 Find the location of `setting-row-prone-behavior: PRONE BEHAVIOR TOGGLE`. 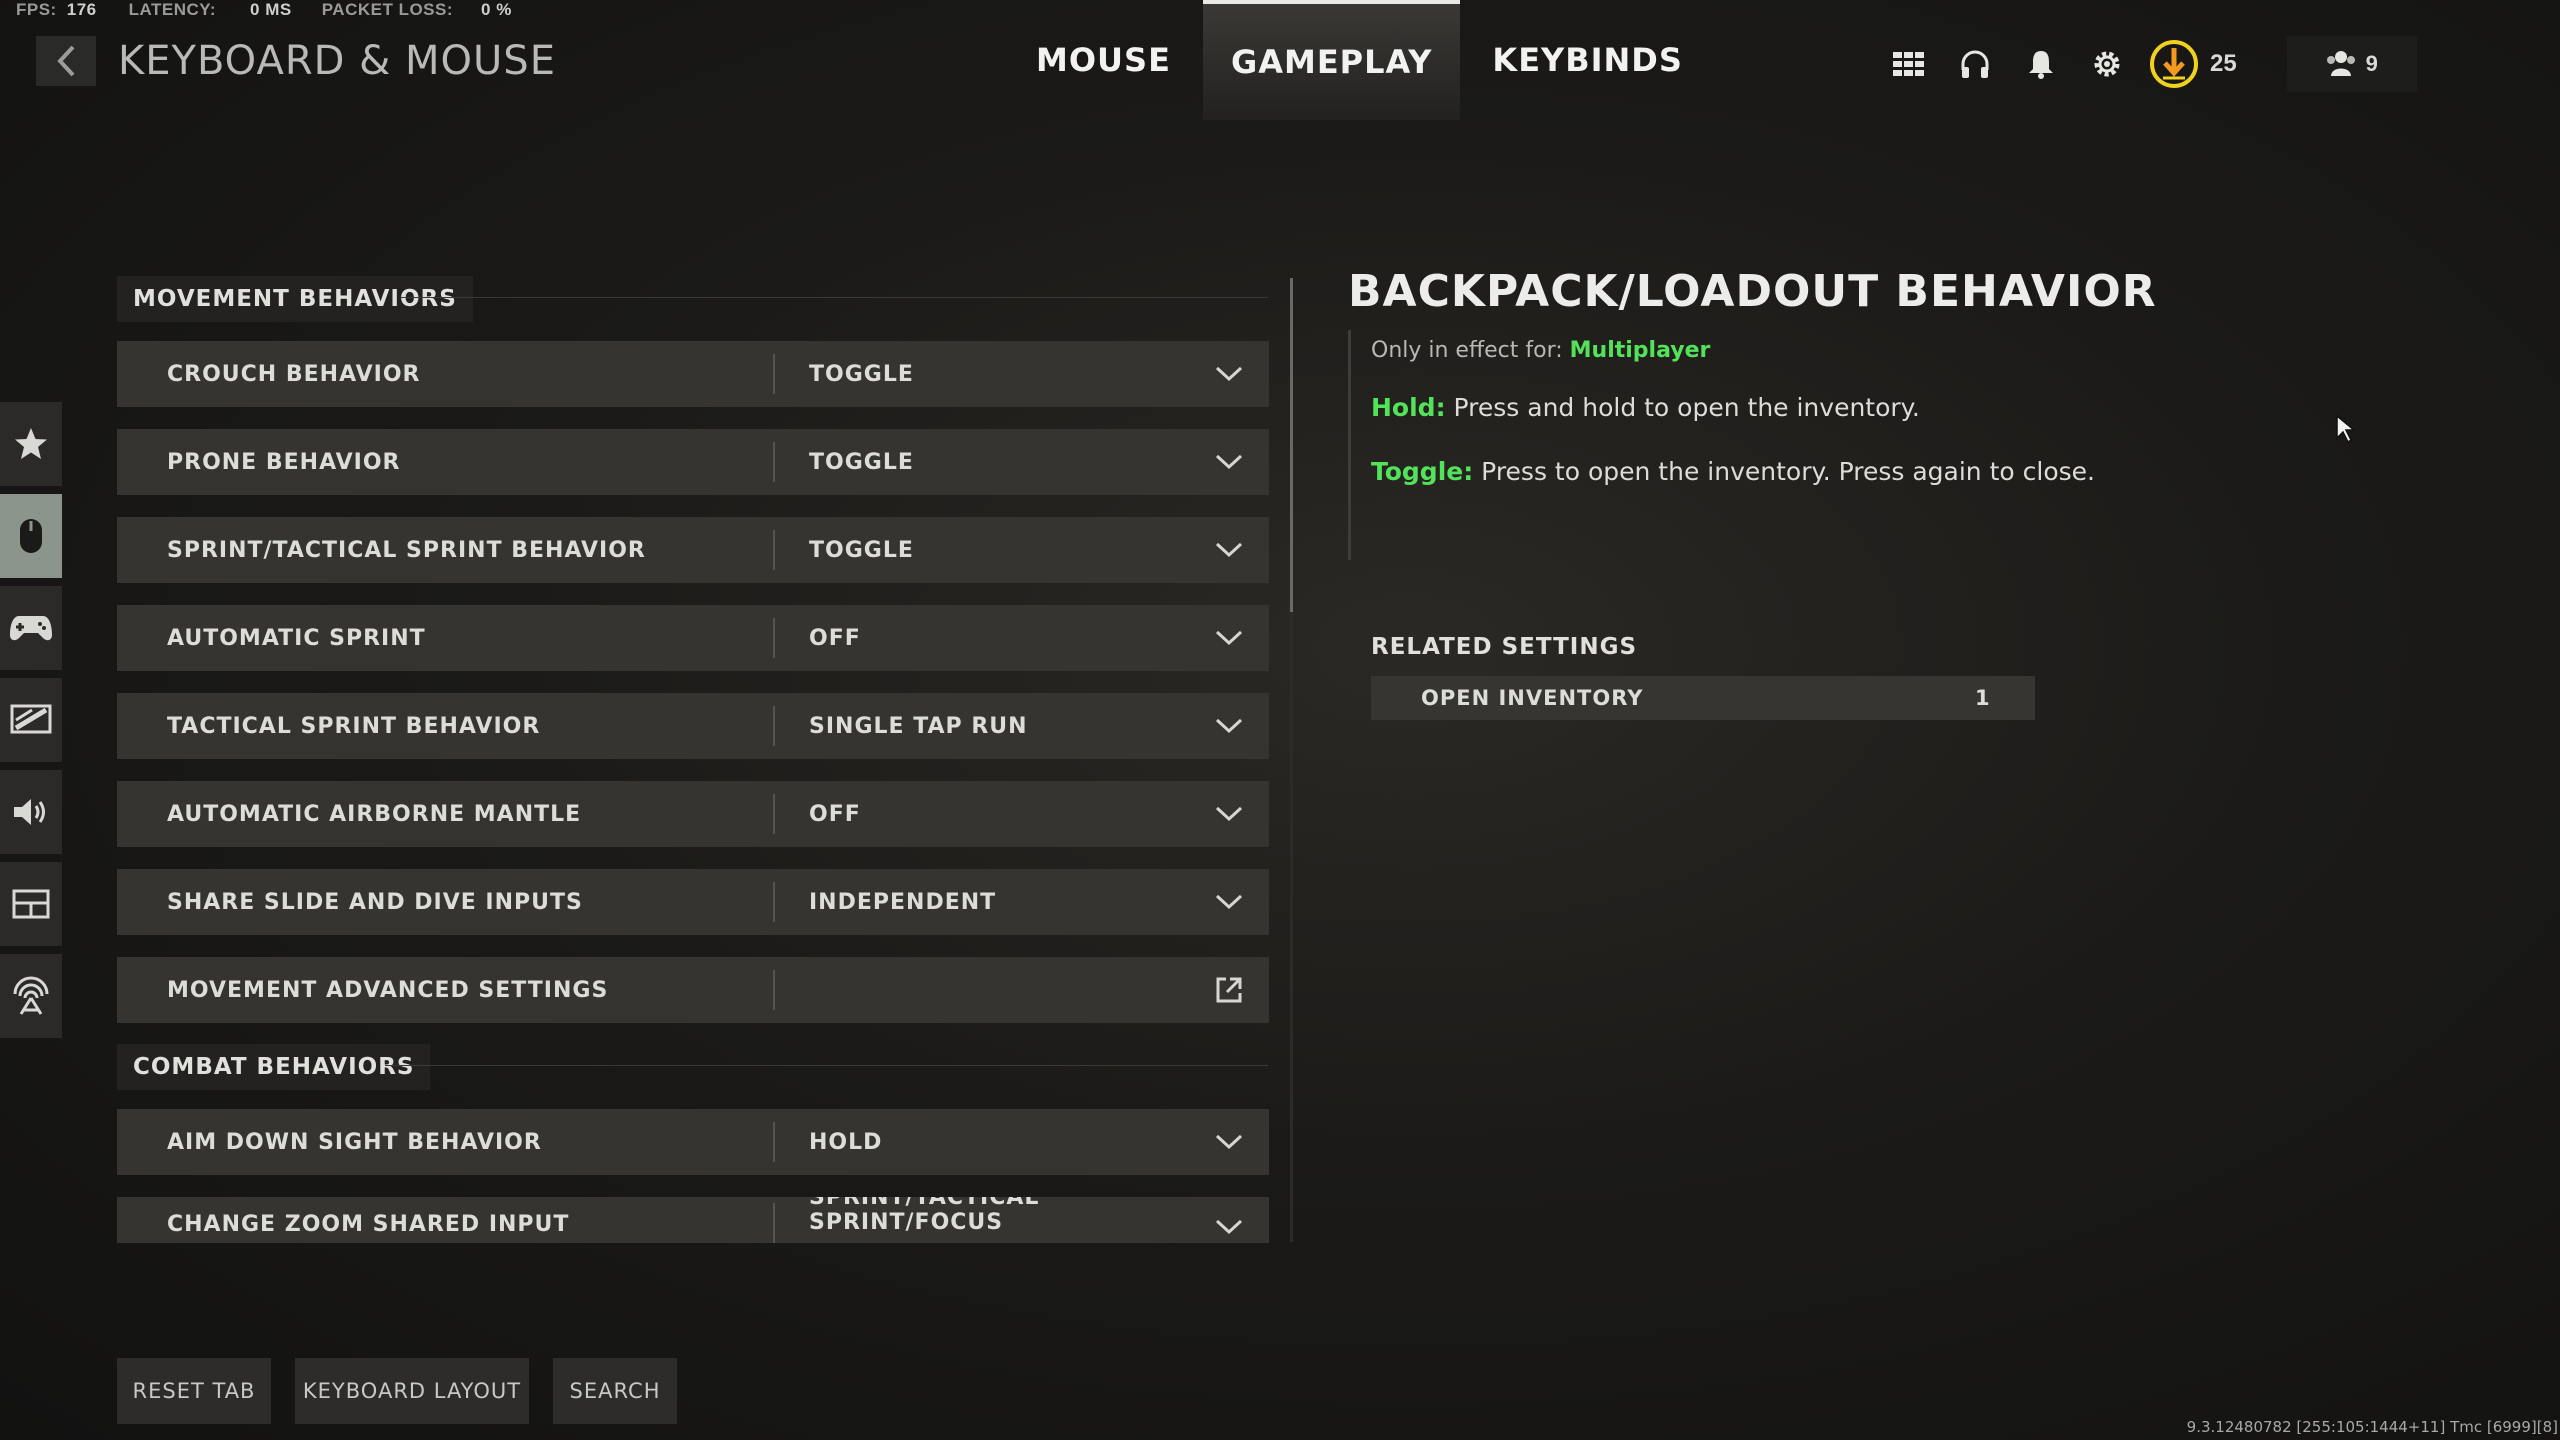

setting-row-prone-behavior: PRONE BEHAVIOR TOGGLE is located at coordinates (693, 462).